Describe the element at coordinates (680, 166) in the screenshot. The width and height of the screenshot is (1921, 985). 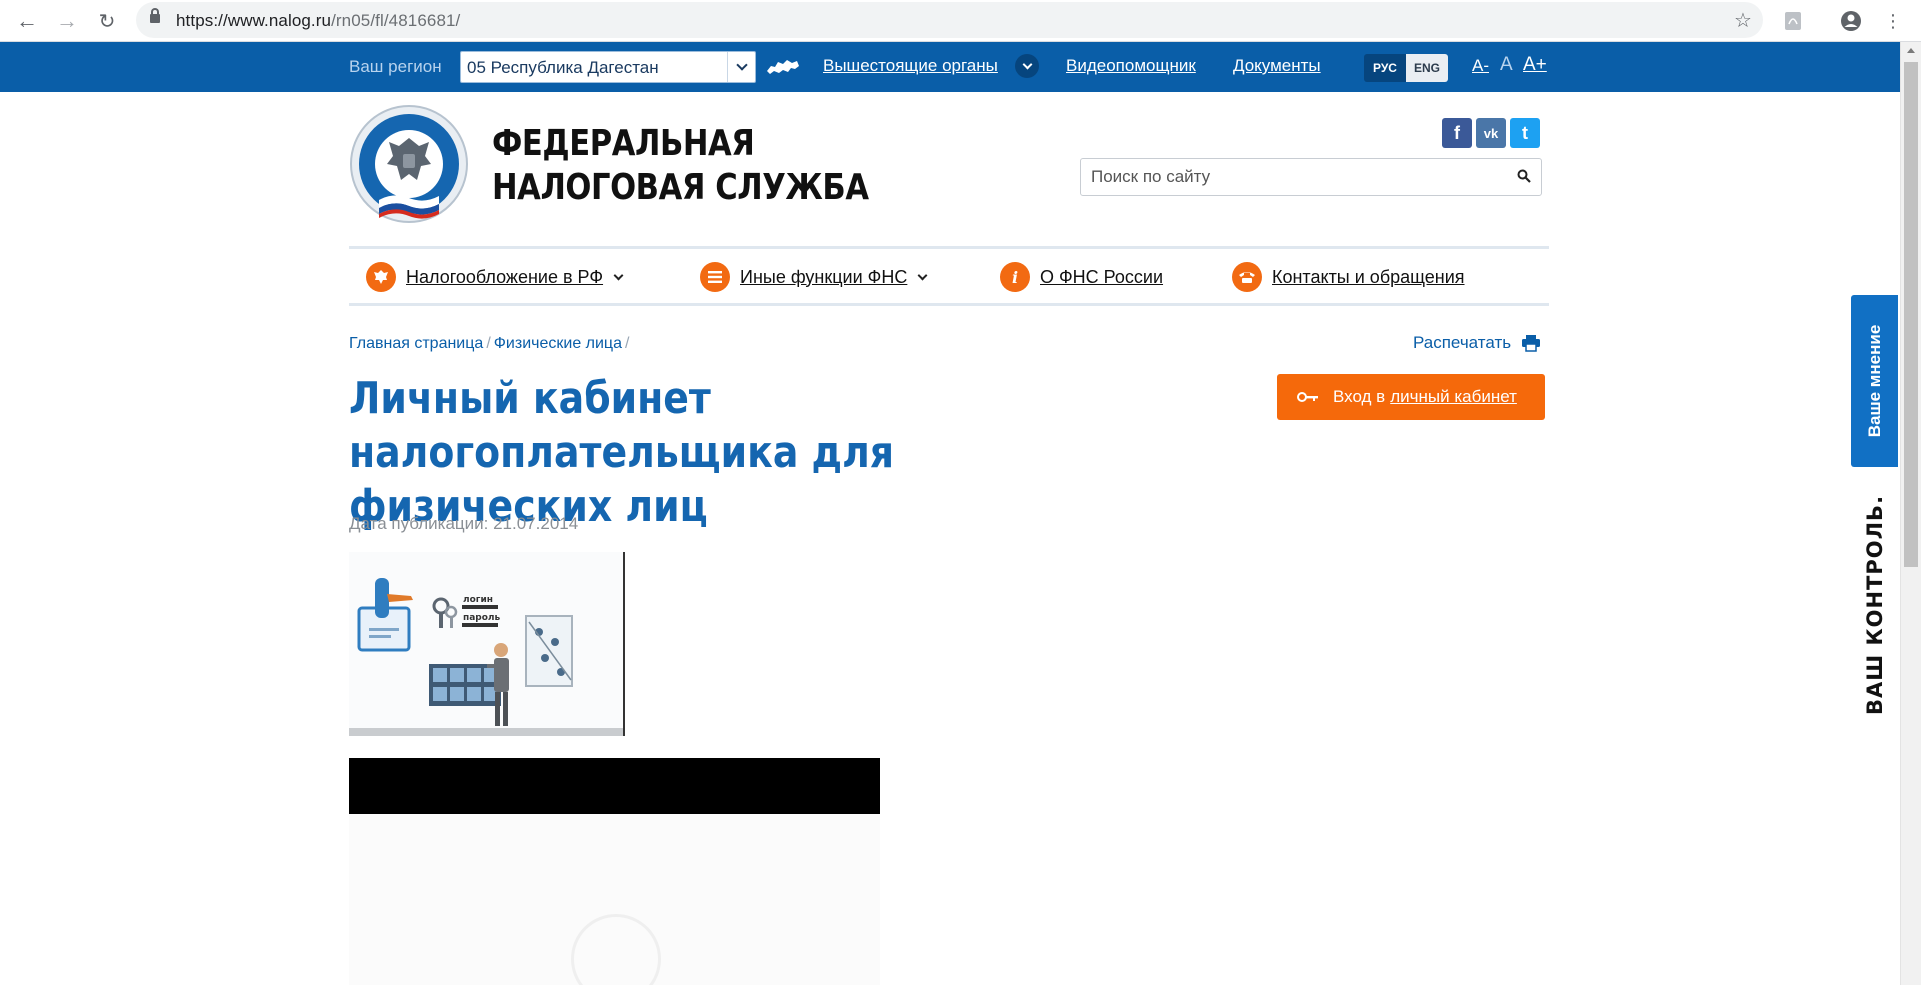
I see `brand-name: ФЕДЕРАЛЬНАЯ НАЛОГОВАЯ СЛУЖБА` at that location.